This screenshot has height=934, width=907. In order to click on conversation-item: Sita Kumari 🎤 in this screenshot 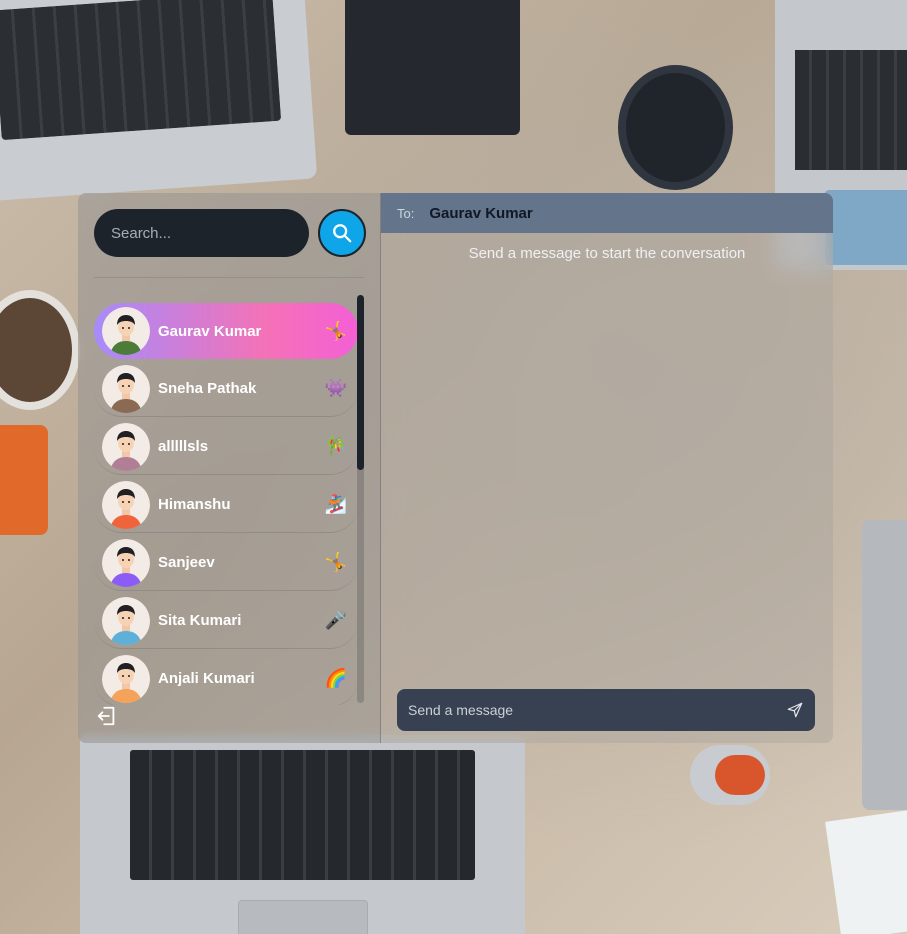, I will do `click(226, 621)`.